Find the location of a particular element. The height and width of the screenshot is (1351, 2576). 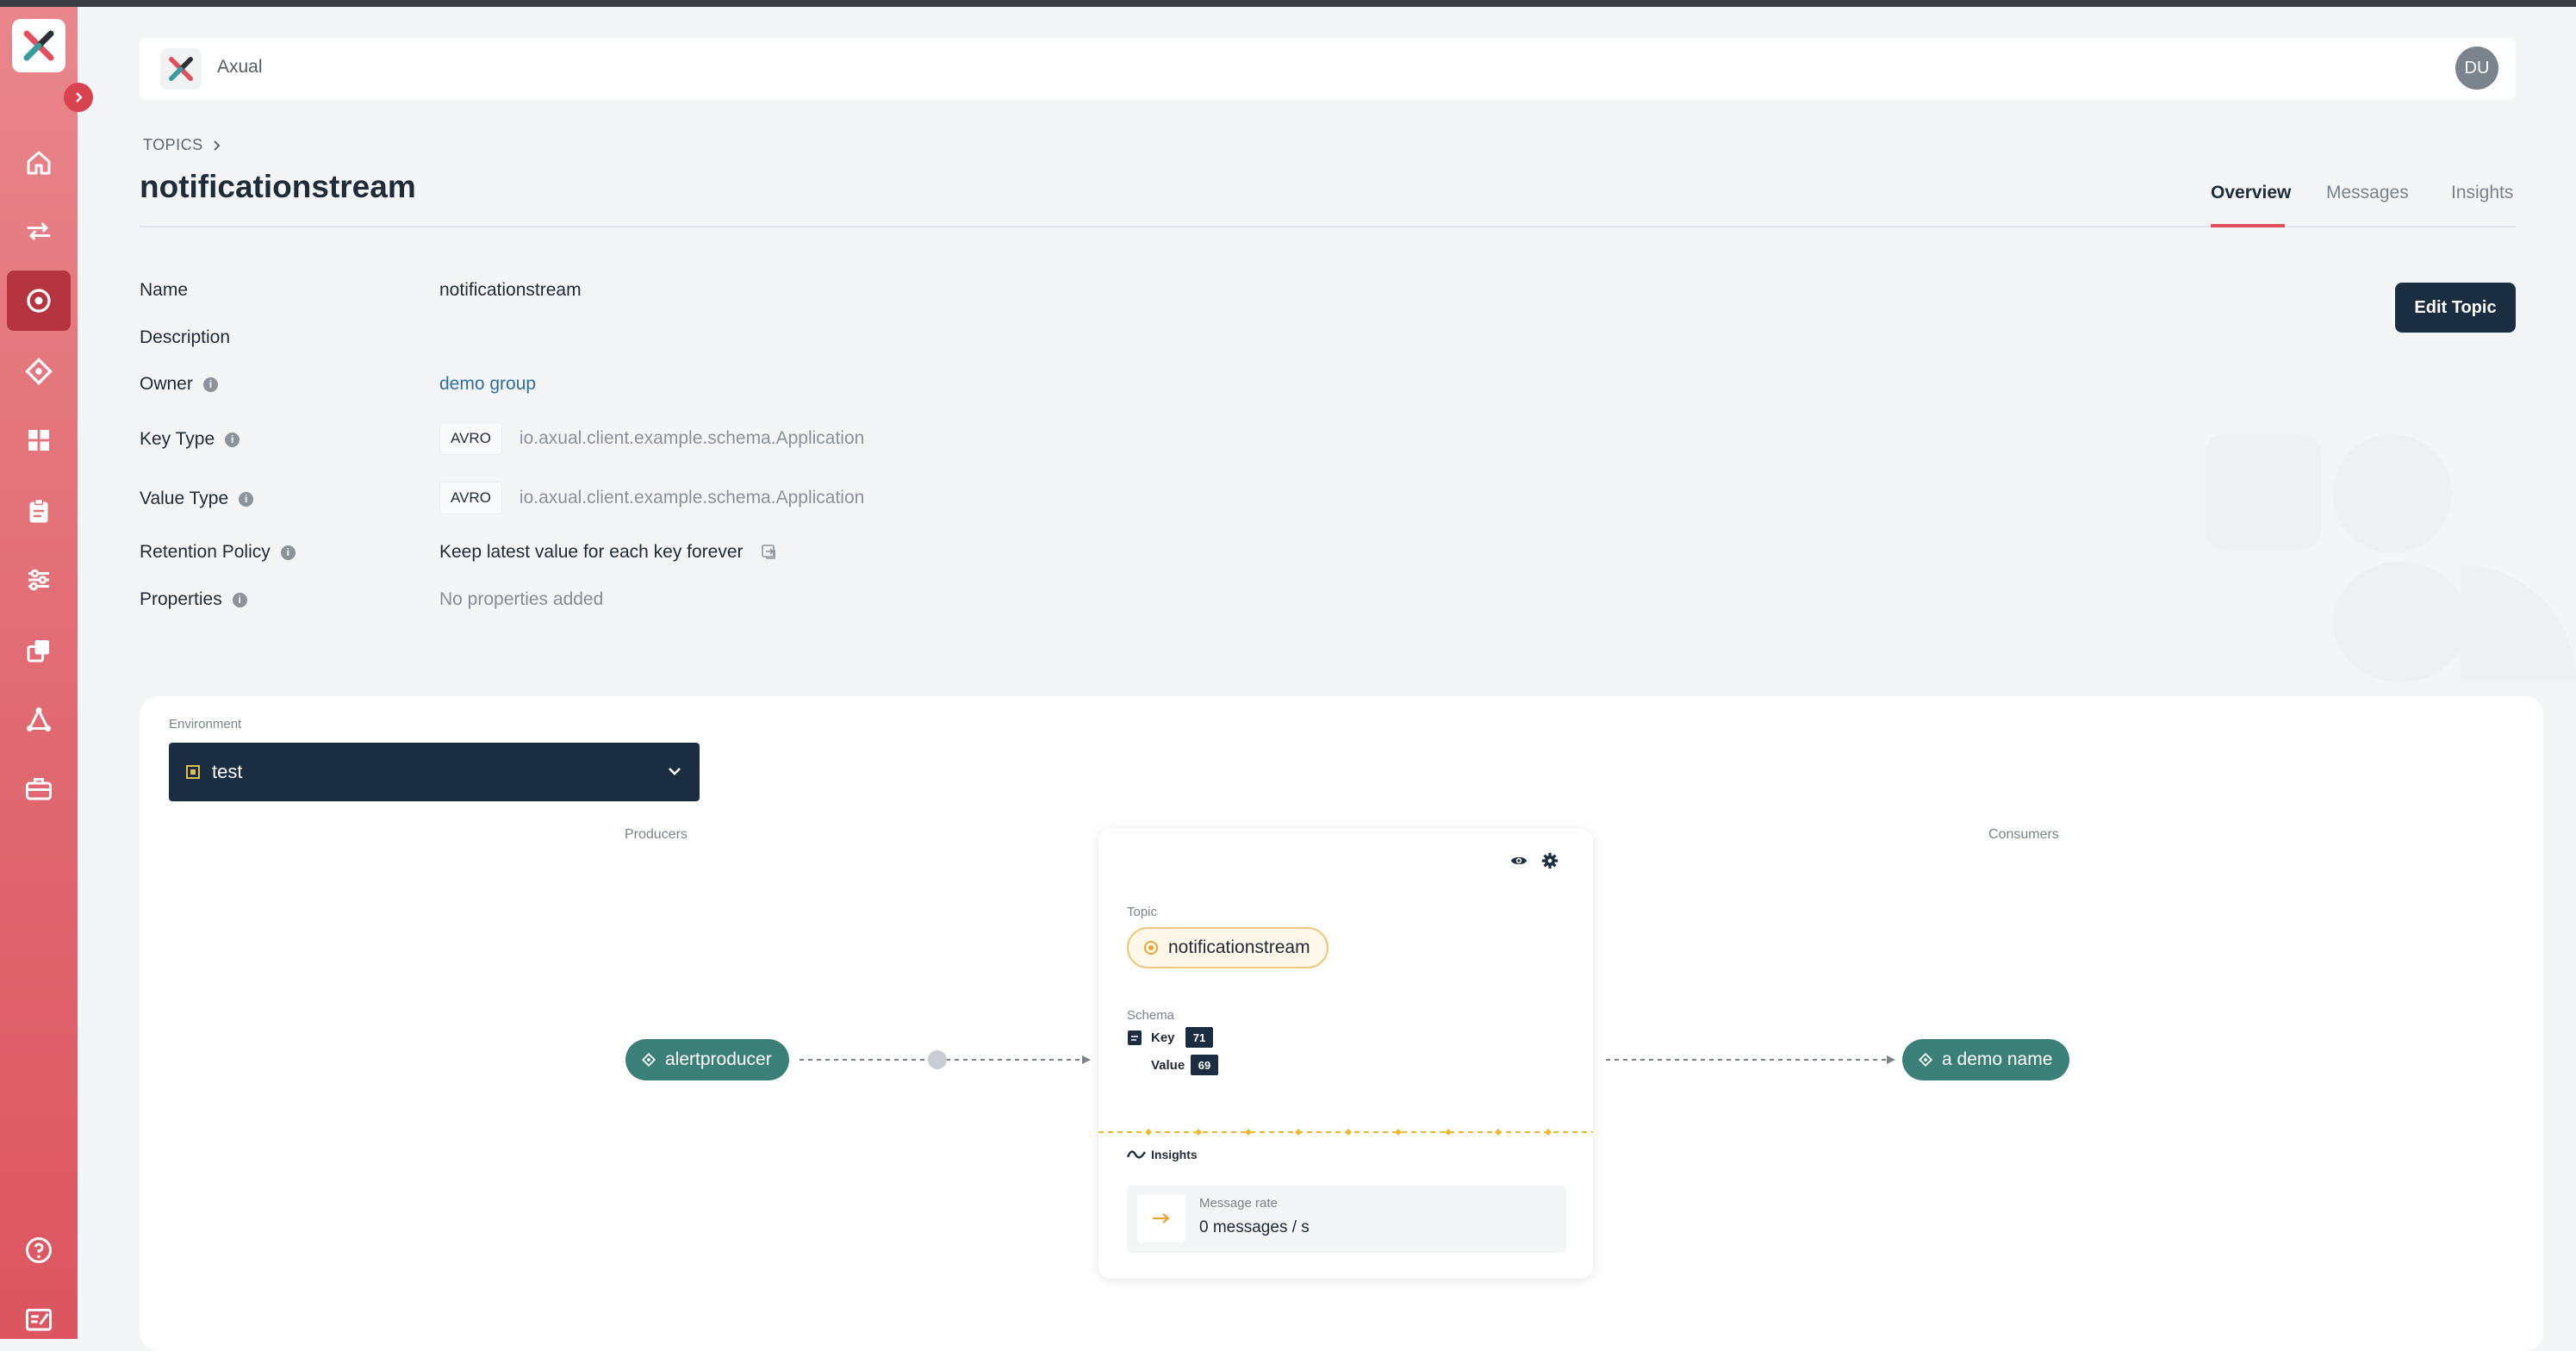

insights-header: Insights is located at coordinates (1163, 1154).